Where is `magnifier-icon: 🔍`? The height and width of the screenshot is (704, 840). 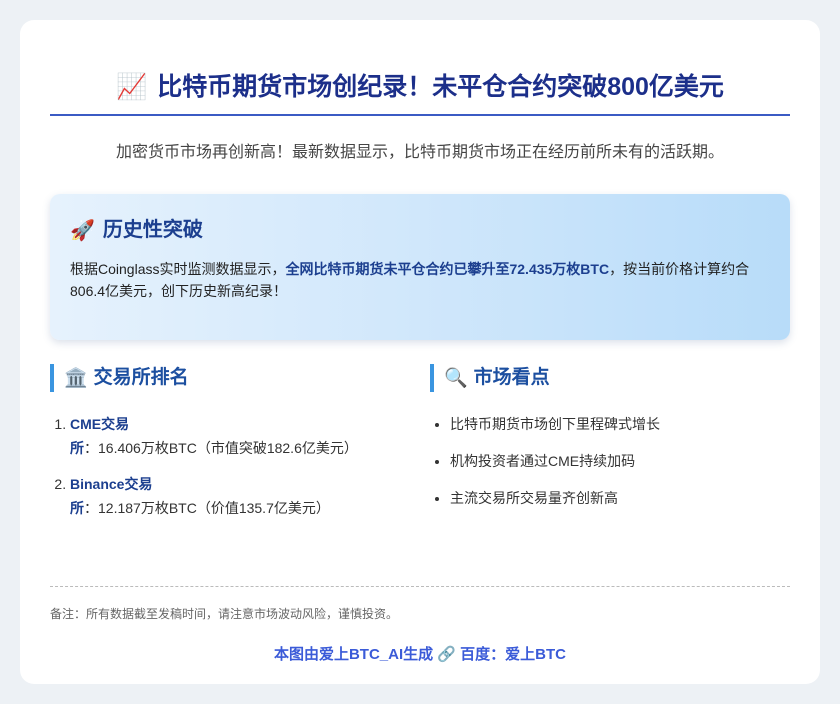 magnifier-icon: 🔍 is located at coordinates (456, 378).